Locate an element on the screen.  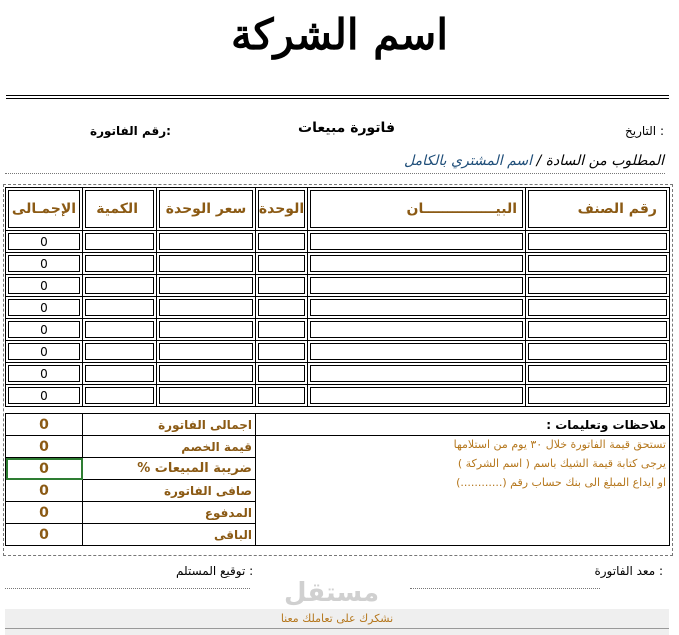
summary-value-selected: 0 is located at coordinates (44, 468).